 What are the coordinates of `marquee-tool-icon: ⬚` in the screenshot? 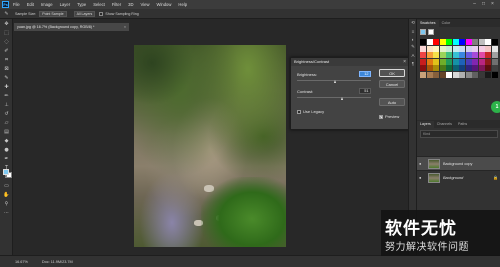 It's located at (6, 32).